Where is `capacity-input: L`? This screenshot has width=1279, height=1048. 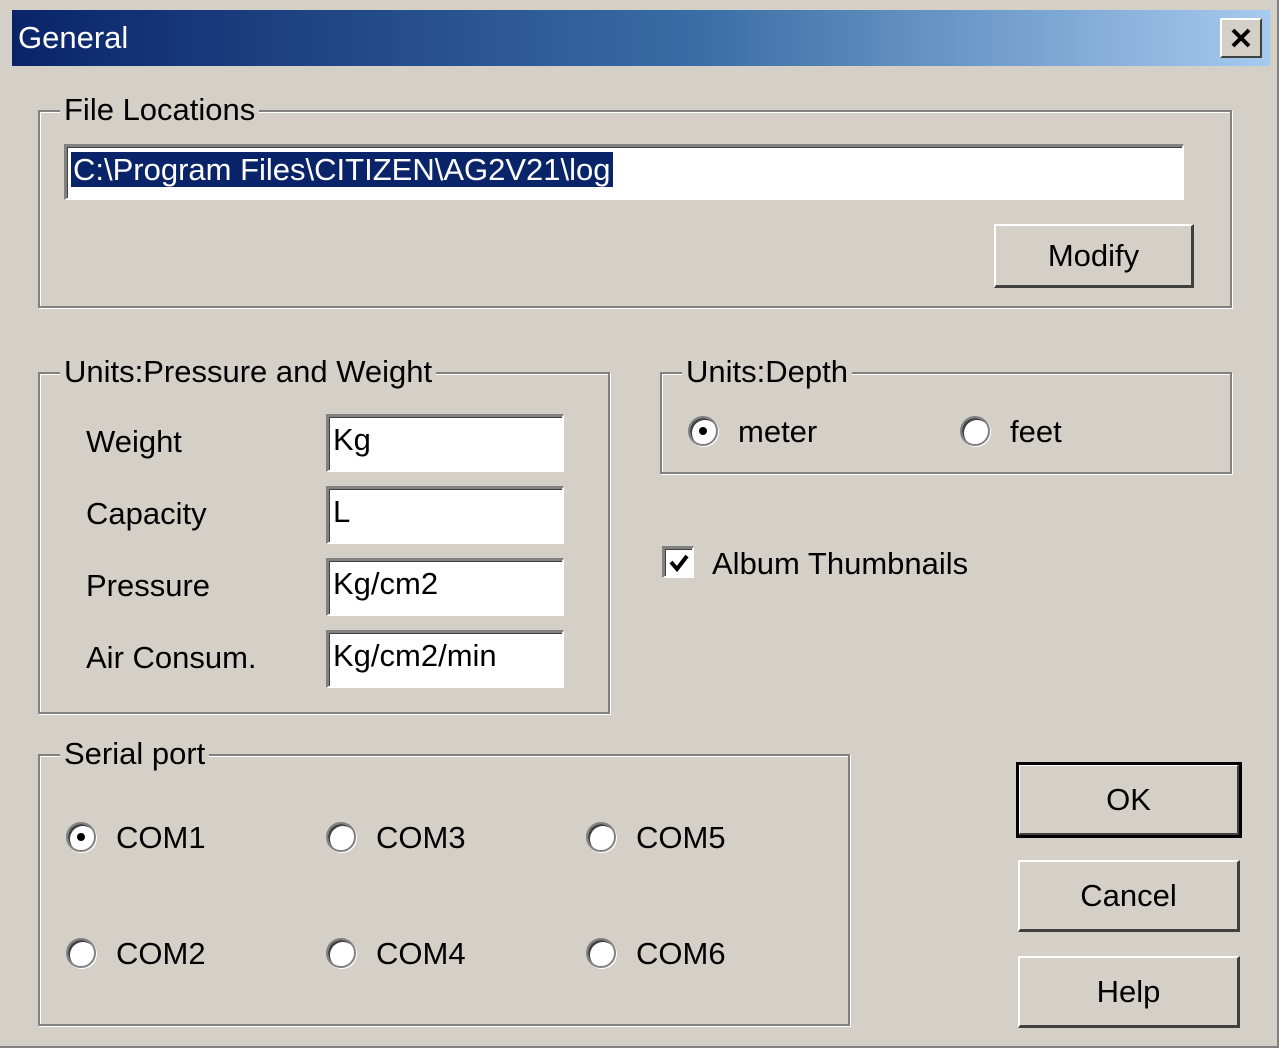
capacity-input: L is located at coordinates (445, 515).